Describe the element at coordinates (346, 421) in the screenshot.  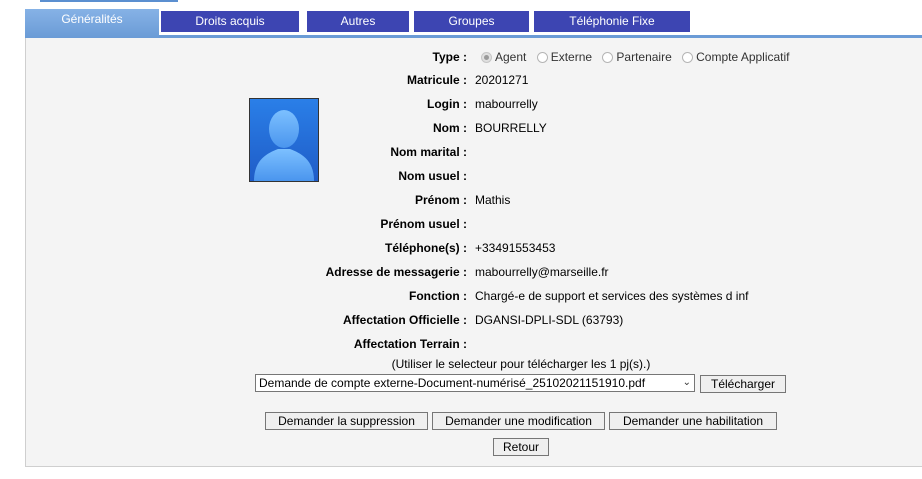
I see `request-deletion-button: Demander la suppression` at that location.